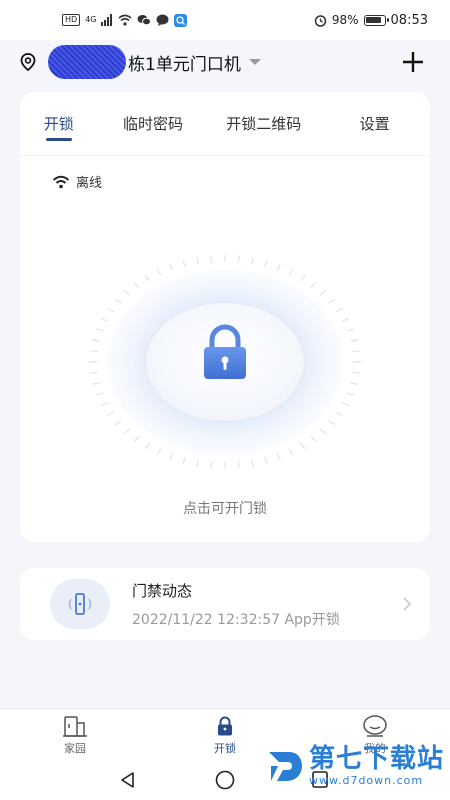  What do you see at coordinates (162, 20) in the screenshot?
I see `message-icon` at bounding box center [162, 20].